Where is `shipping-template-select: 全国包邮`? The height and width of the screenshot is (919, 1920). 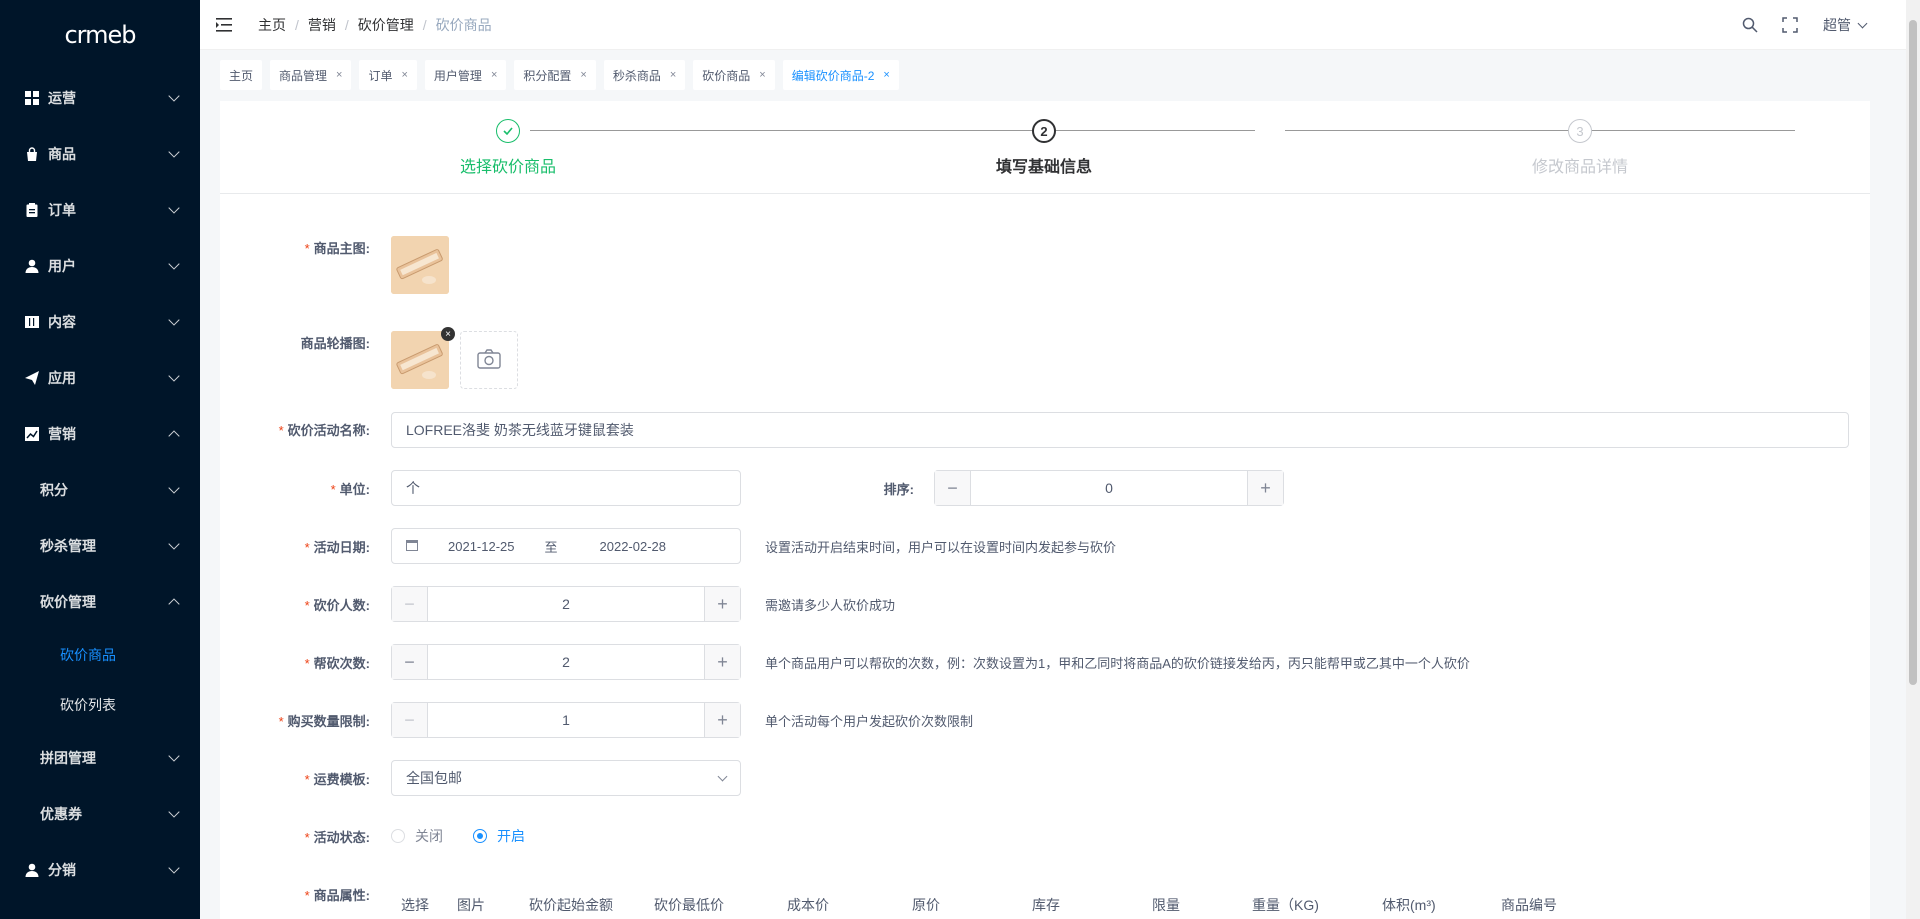 shipping-template-select: 全国包邮 is located at coordinates (566, 778).